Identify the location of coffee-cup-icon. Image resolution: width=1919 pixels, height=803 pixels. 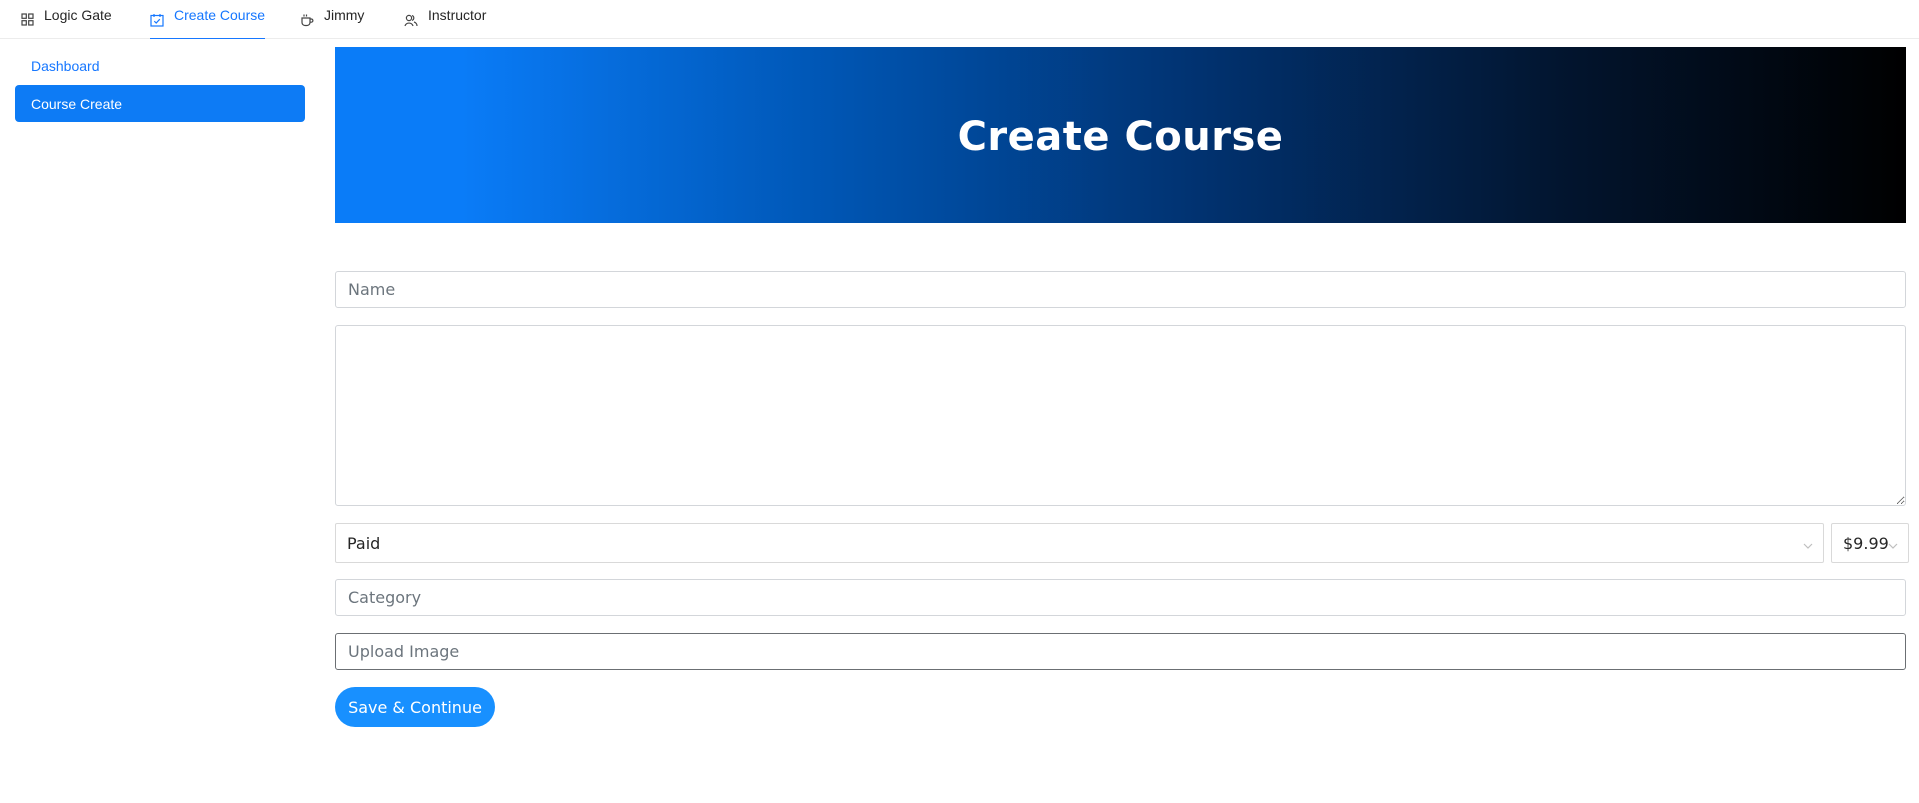
(307, 20).